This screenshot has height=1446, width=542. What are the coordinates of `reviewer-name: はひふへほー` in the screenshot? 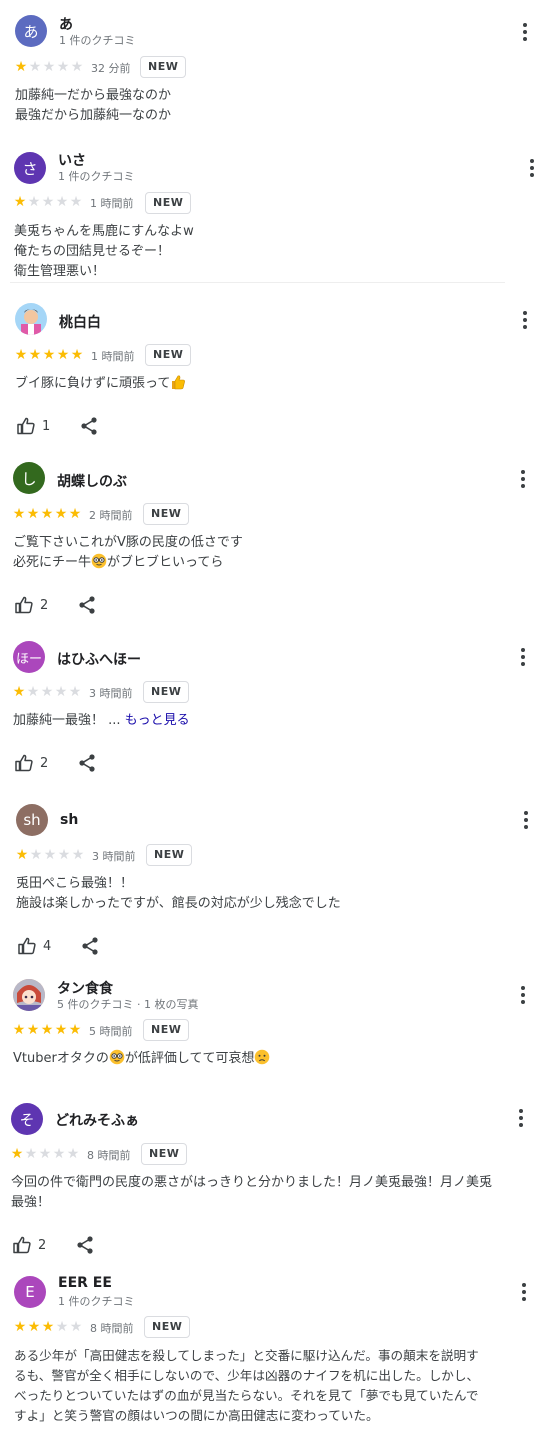 It's located at (99, 659).